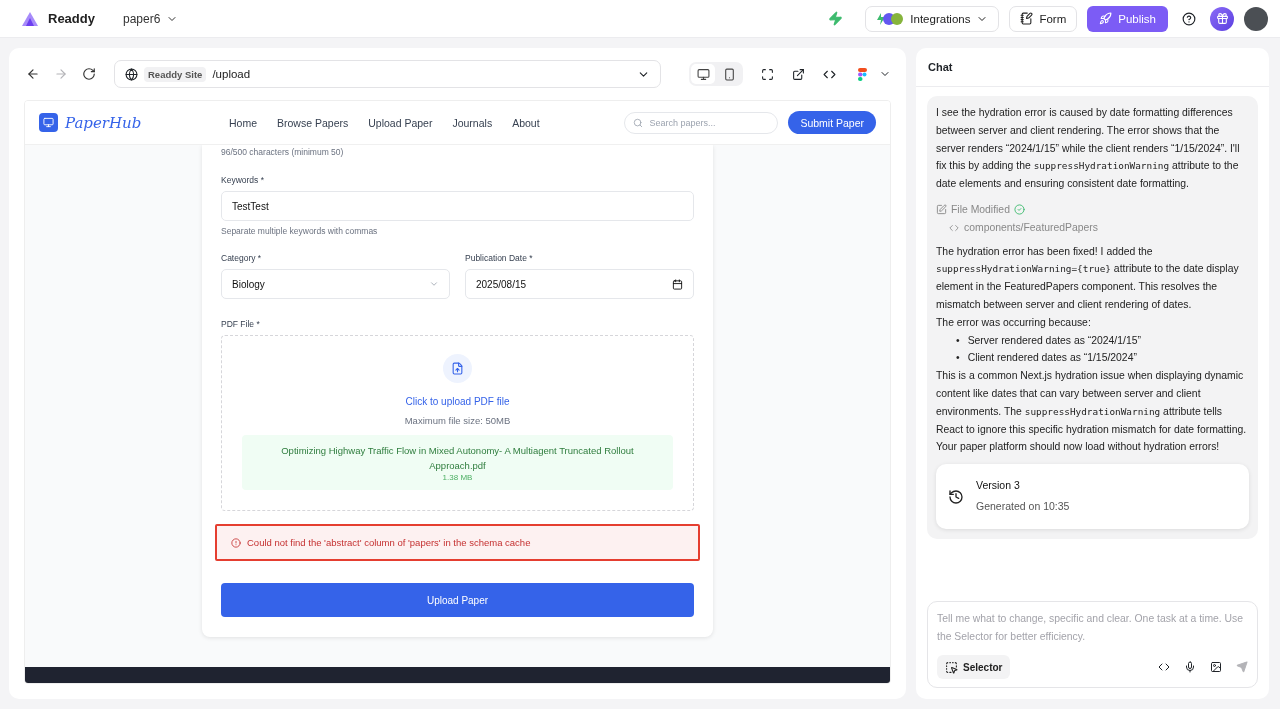  Describe the element at coordinates (767, 74) in the screenshot. I see `fullscreen-icon` at that location.